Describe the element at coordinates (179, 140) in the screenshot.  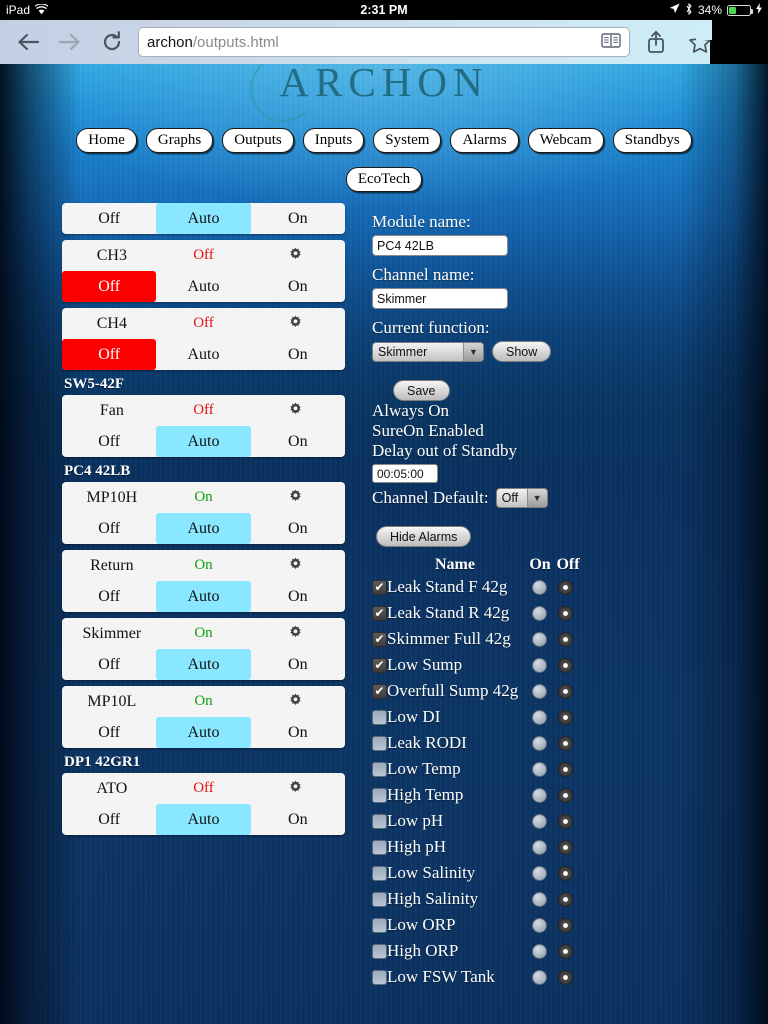
I see `nav-item-graphs: Graphs` at that location.